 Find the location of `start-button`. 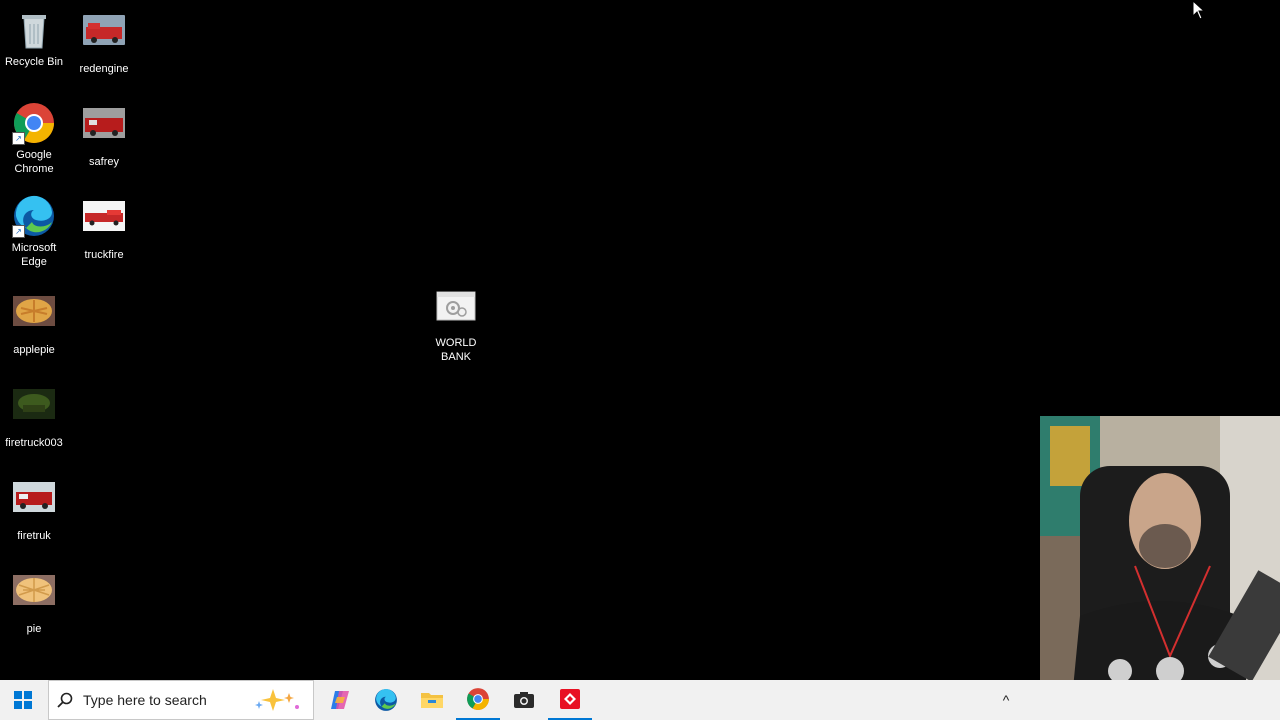

start-button is located at coordinates (23, 700).